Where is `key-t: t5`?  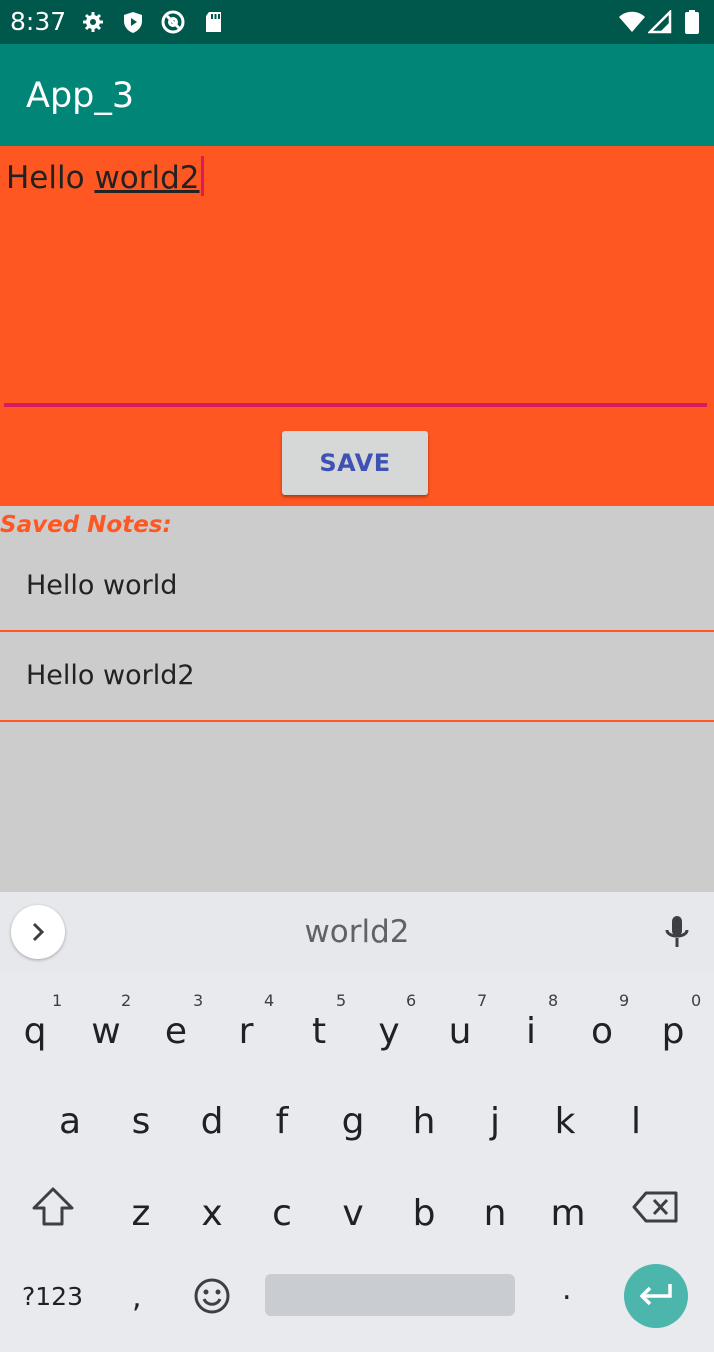 key-t: t5 is located at coordinates (320, 1026).